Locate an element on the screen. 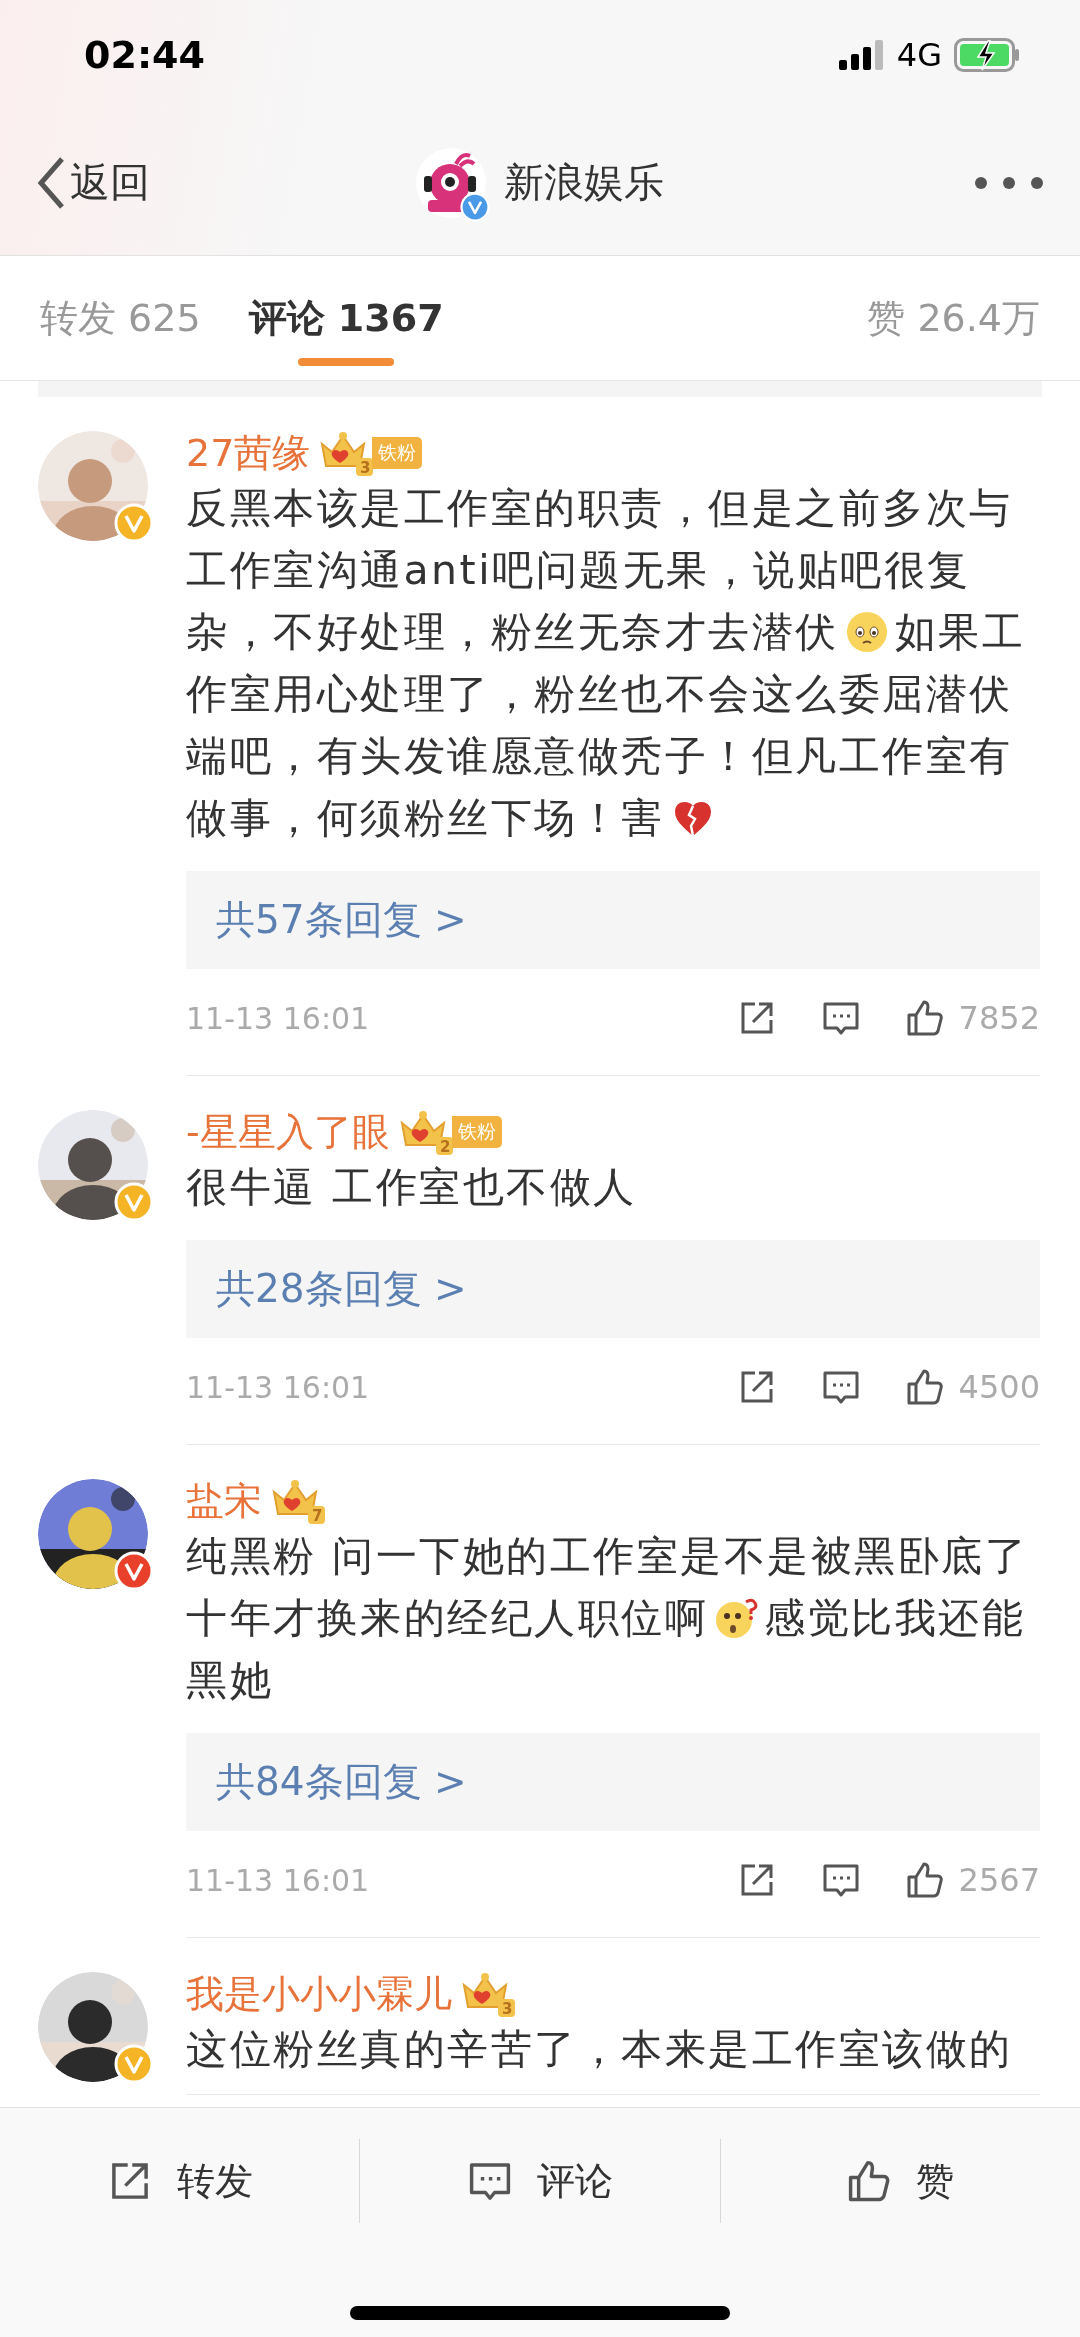 The image size is (1080, 2337). replies-link: 共57条回复 > is located at coordinates (613, 920).